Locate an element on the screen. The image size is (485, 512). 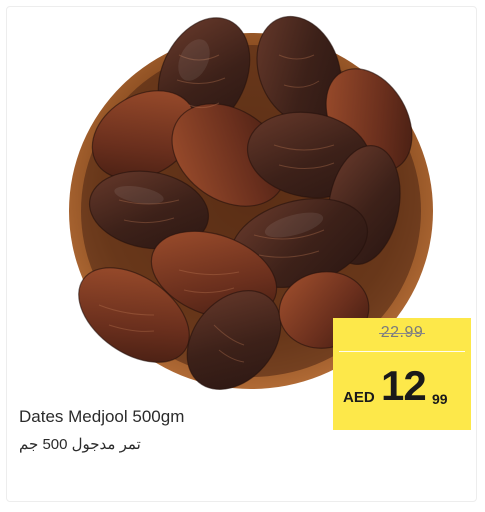
old-price: 22.99 is located at coordinates (401, 332).